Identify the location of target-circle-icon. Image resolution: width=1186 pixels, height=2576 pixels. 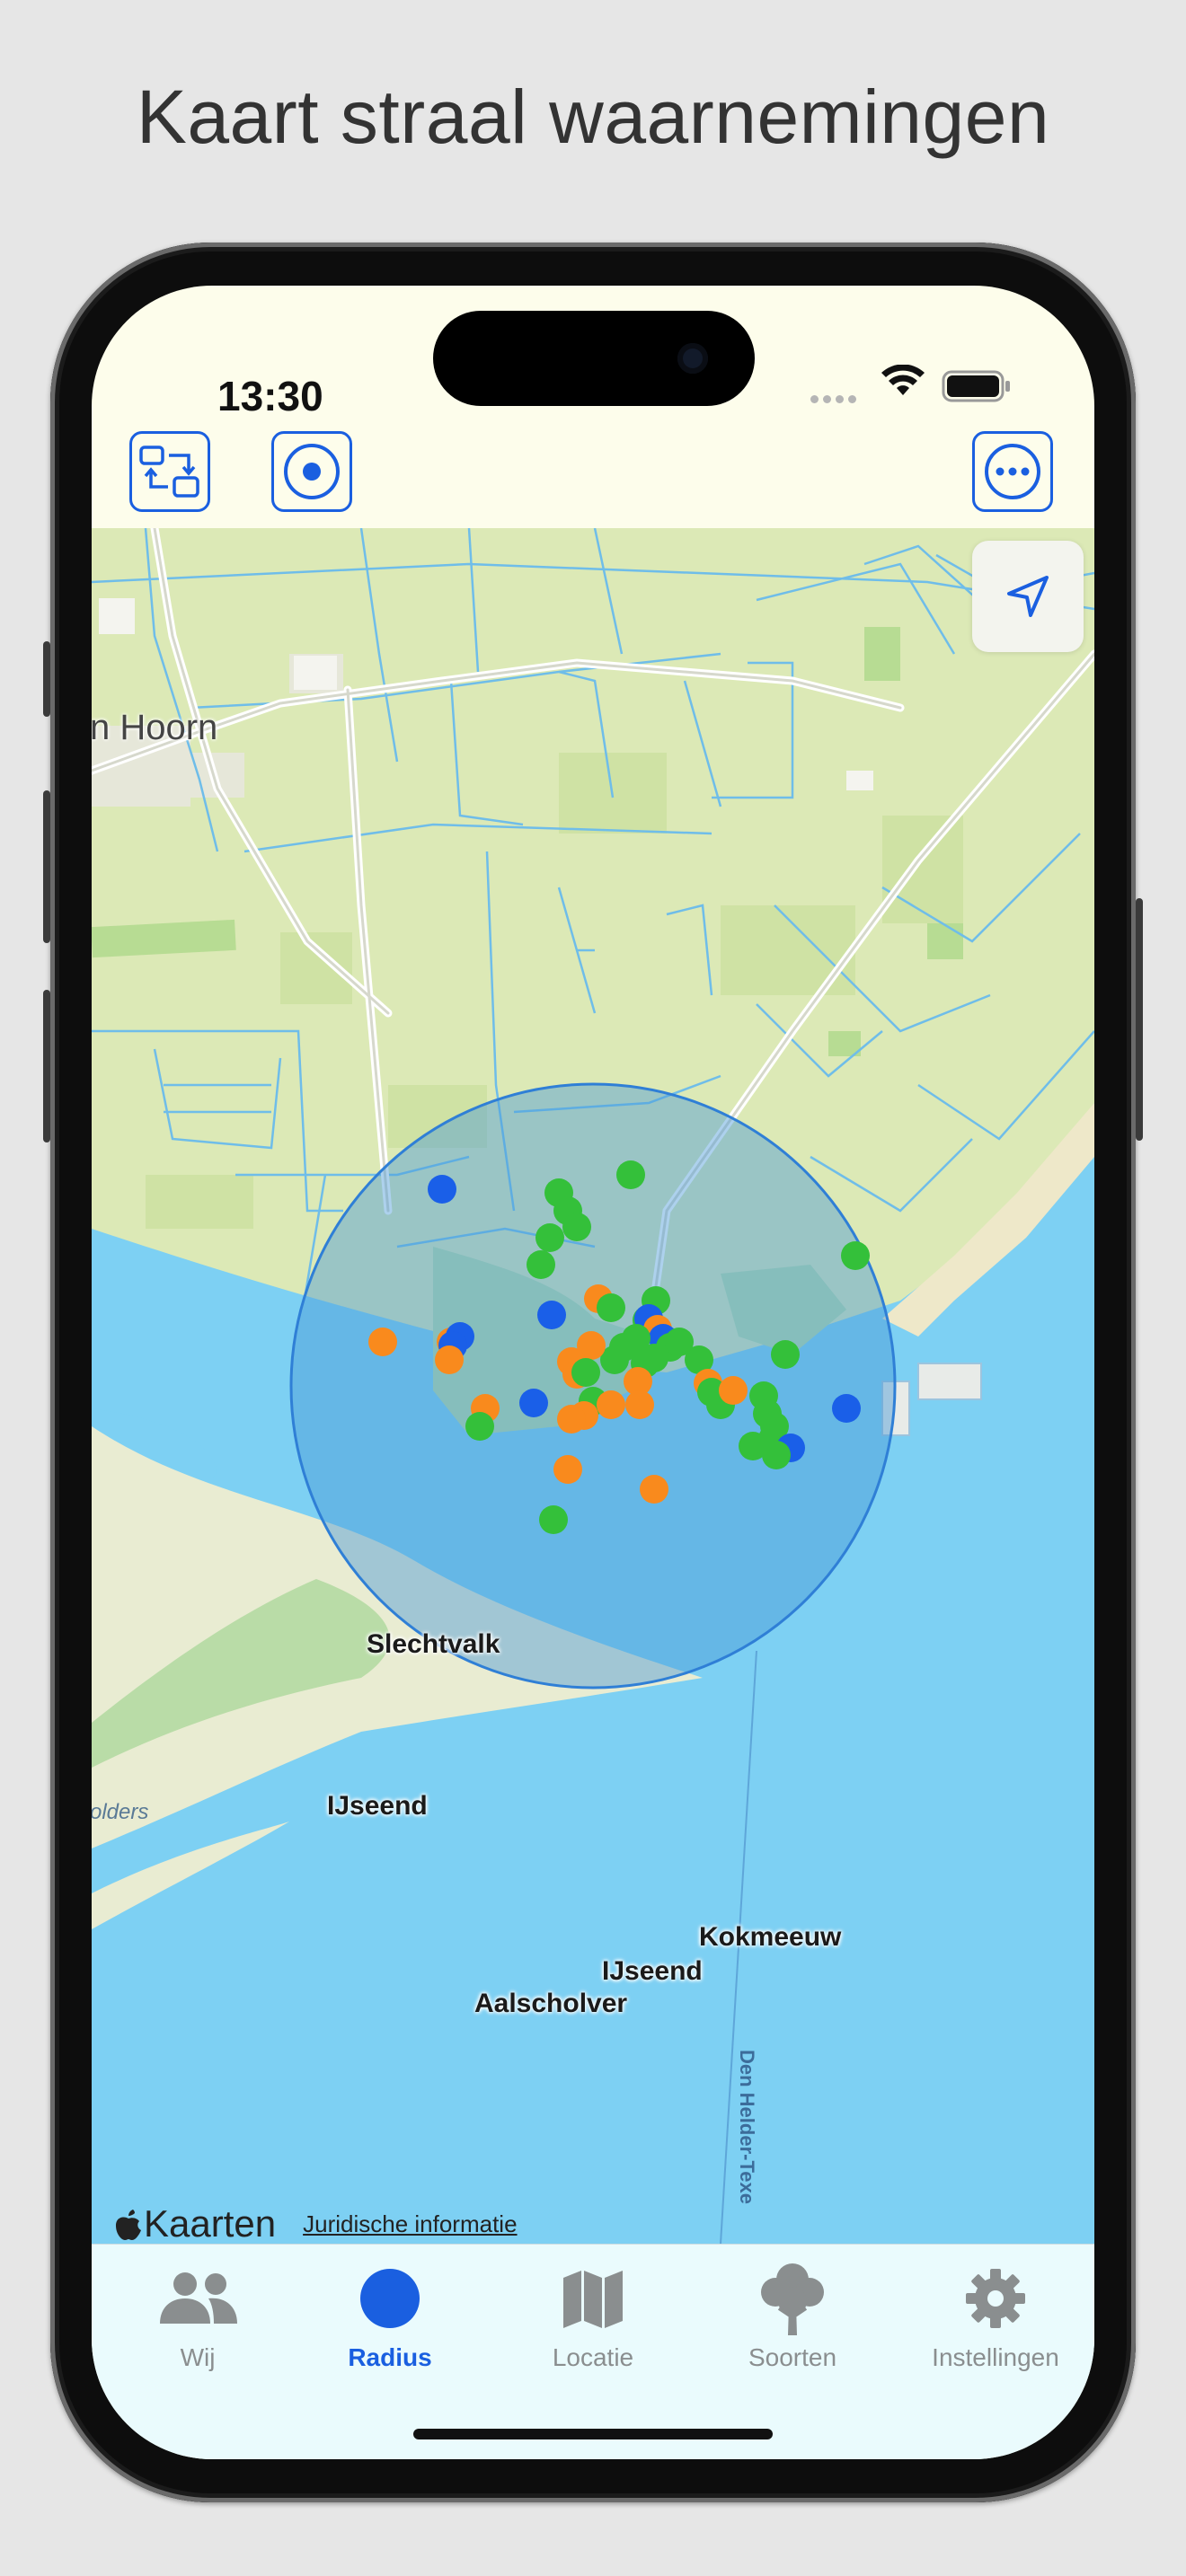
(312, 471).